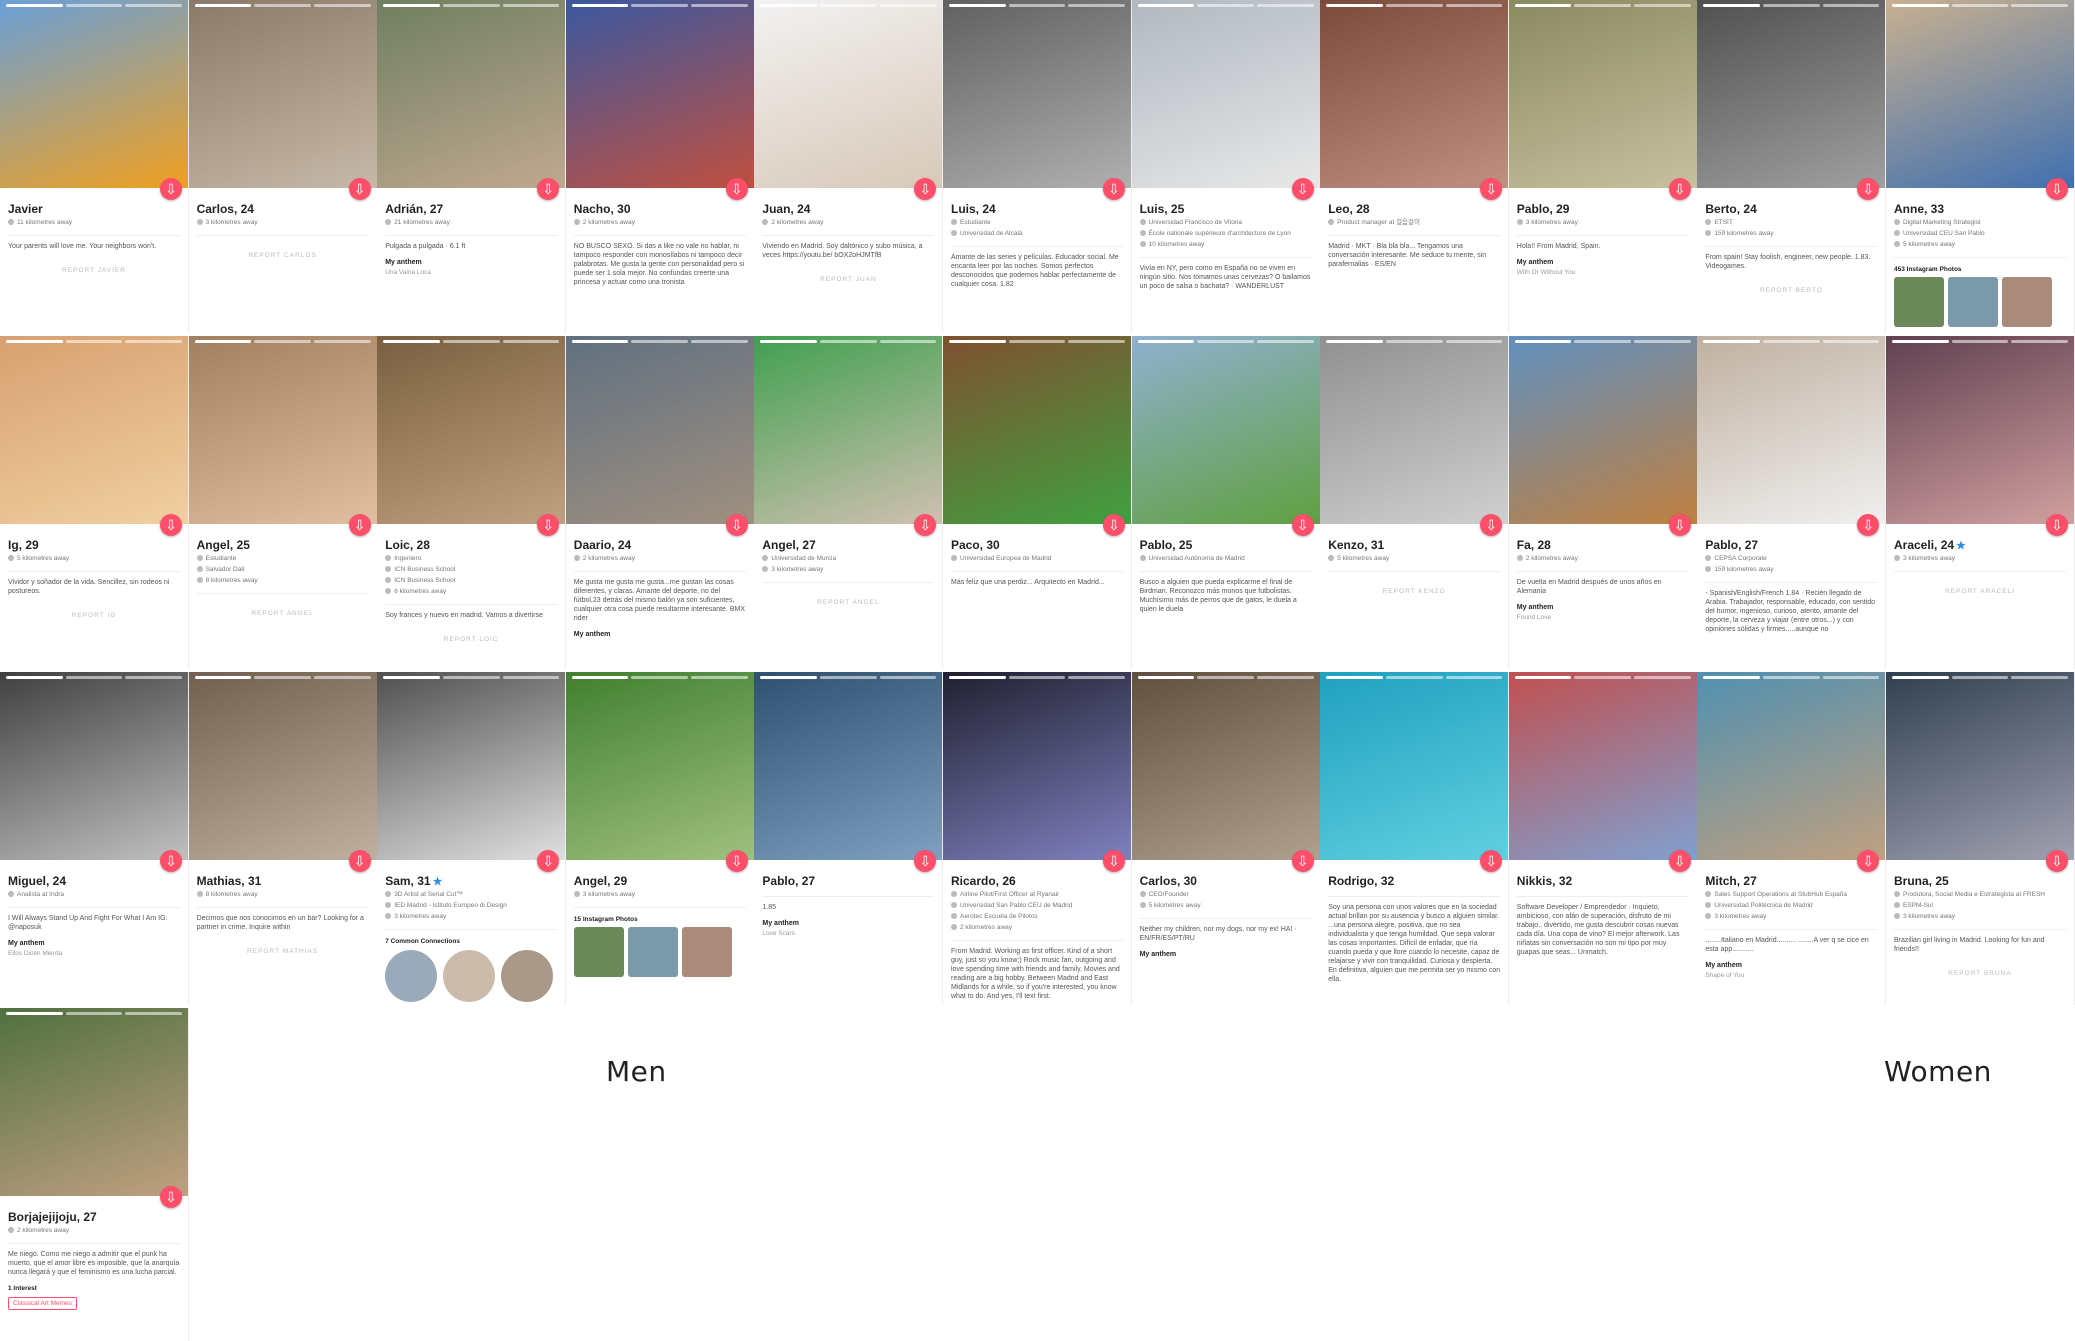 This screenshot has height=1341, width=2075. I want to click on anthem-song: Found Love, so click(1603, 617).